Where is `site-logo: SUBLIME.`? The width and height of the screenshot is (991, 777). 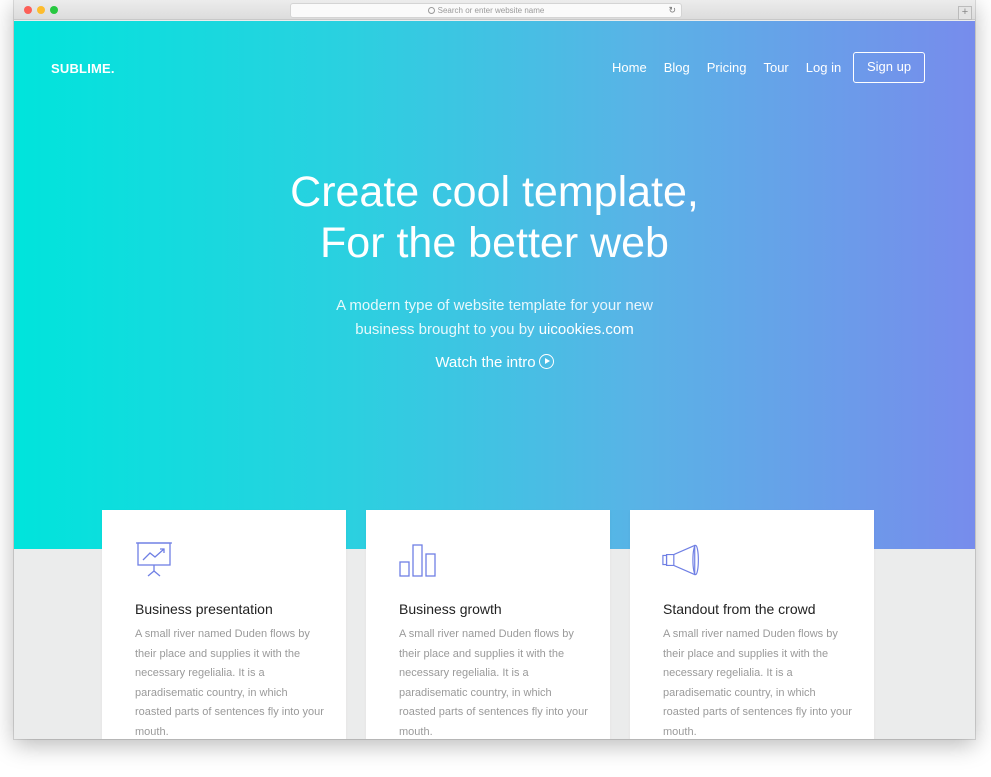 site-logo: SUBLIME. is located at coordinates (83, 68).